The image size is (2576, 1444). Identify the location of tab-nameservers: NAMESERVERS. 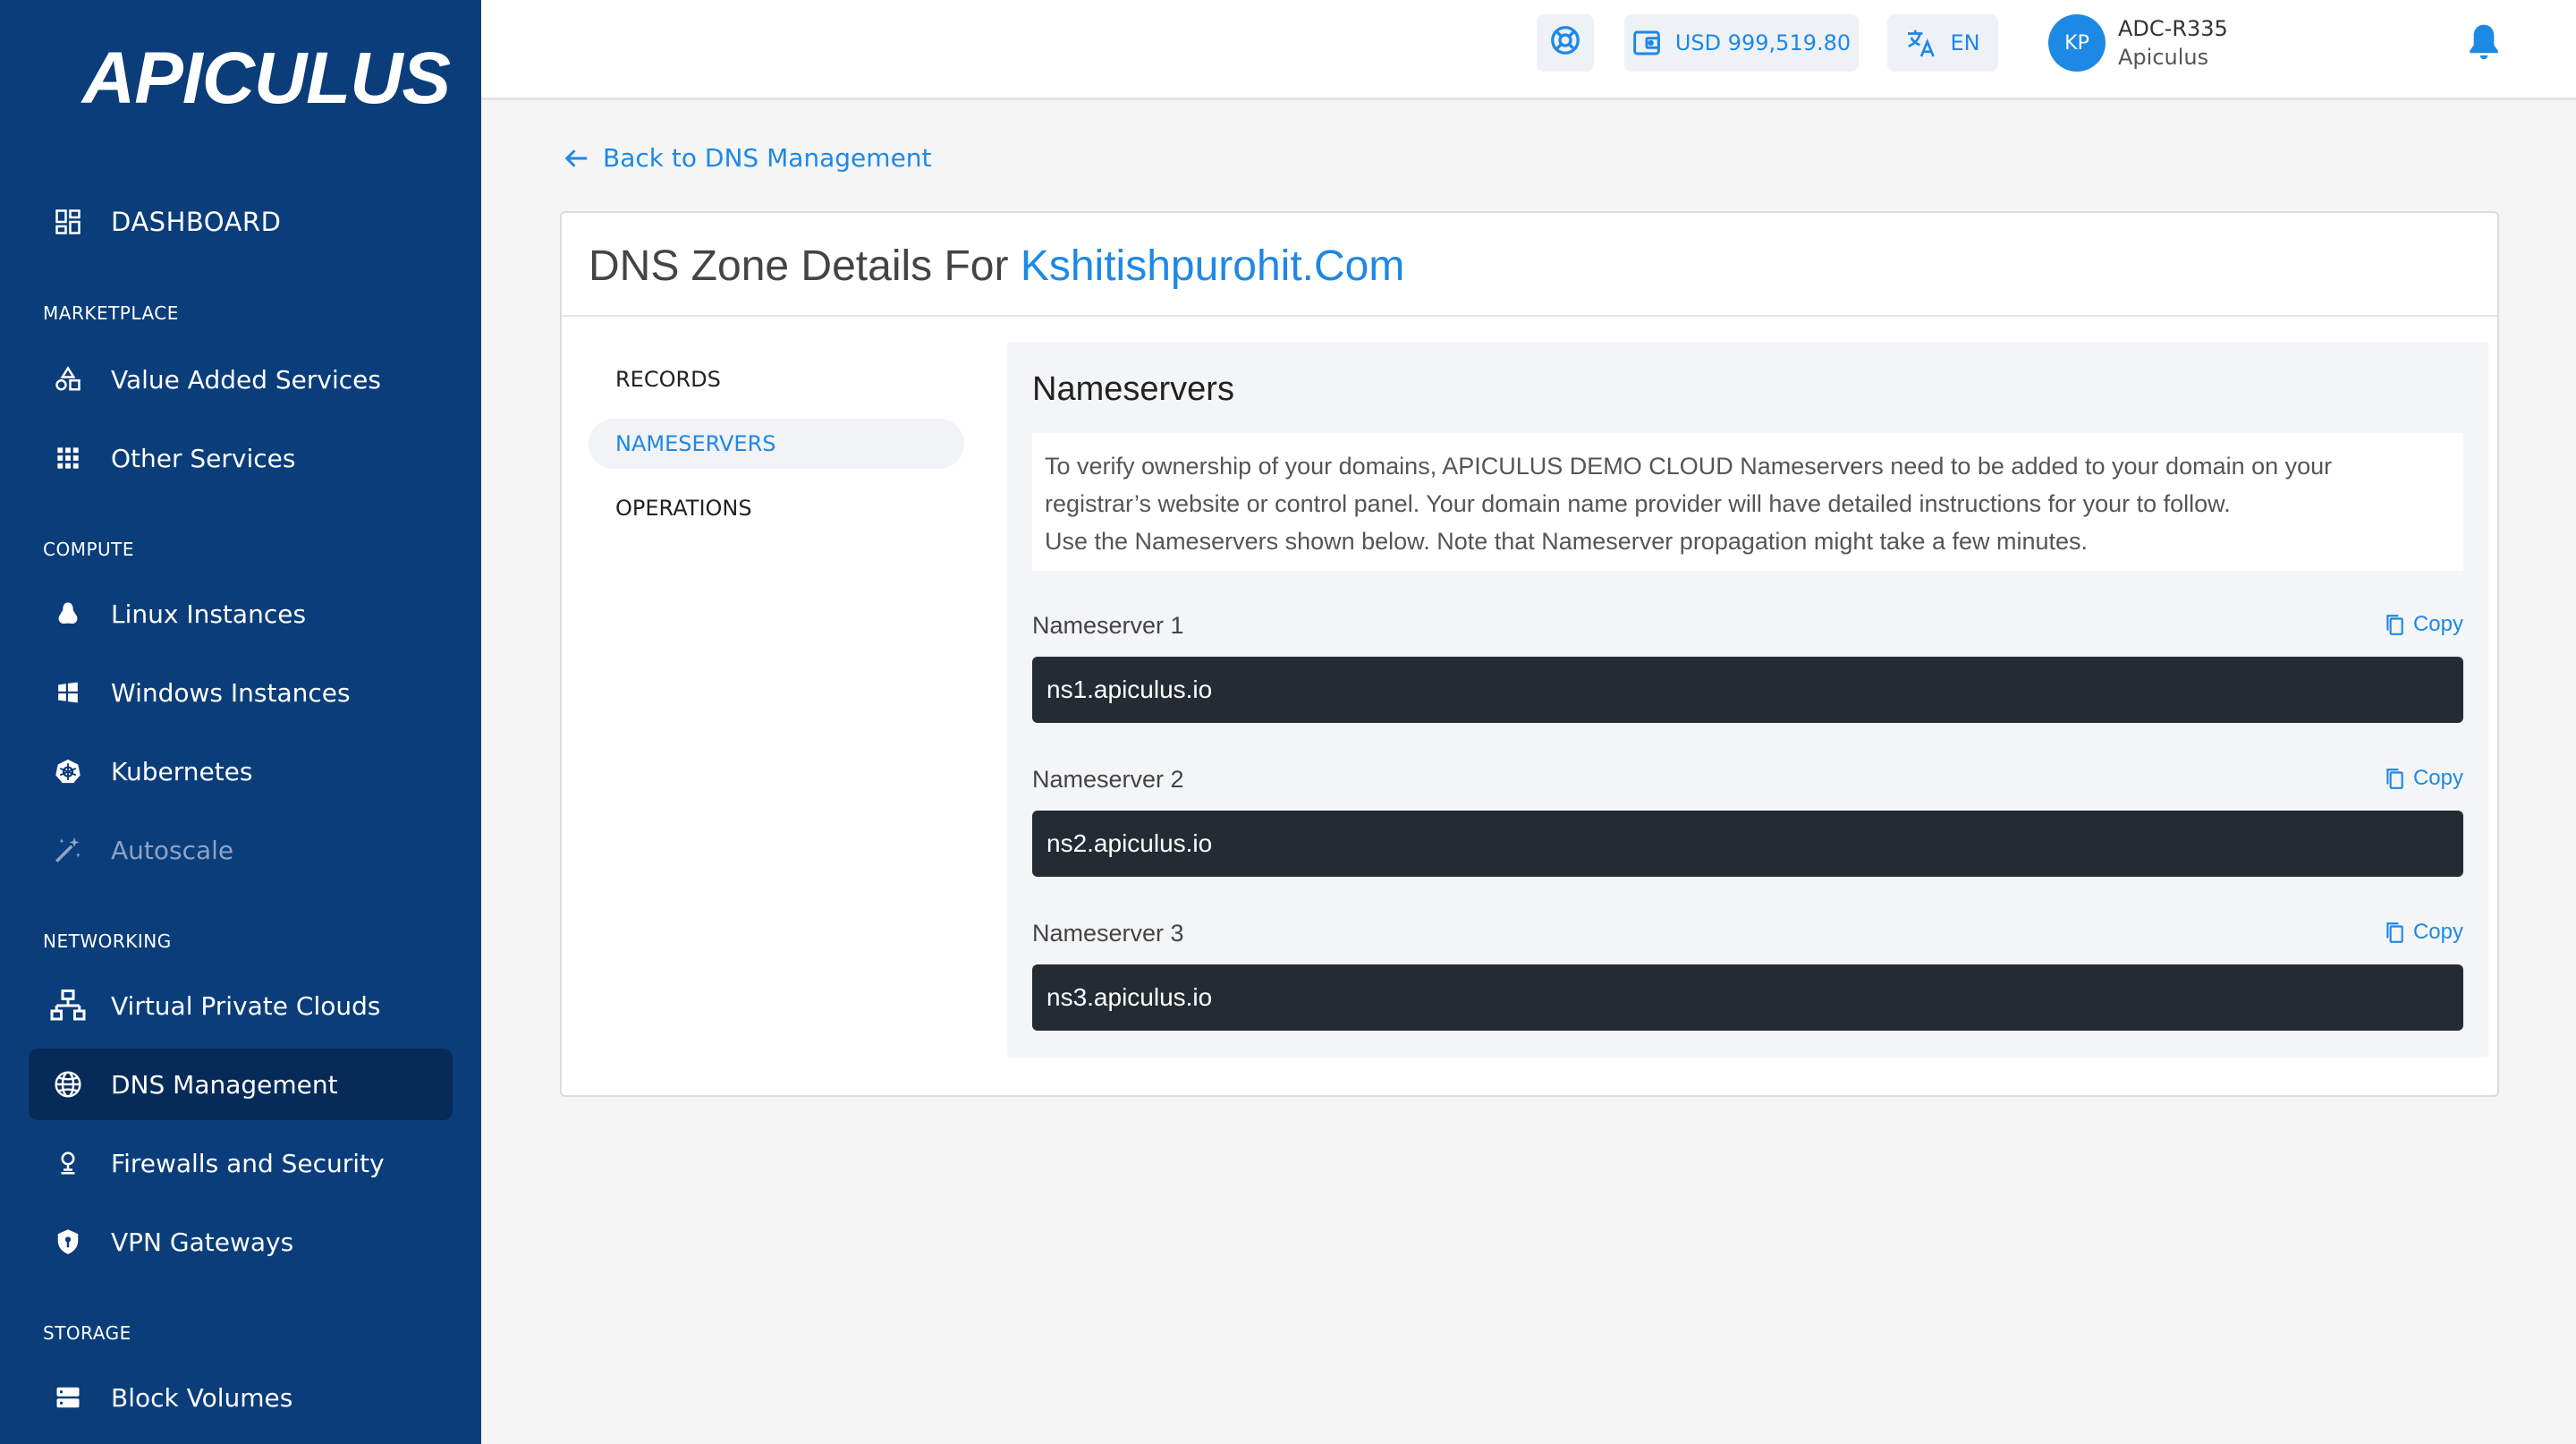
(776, 444).